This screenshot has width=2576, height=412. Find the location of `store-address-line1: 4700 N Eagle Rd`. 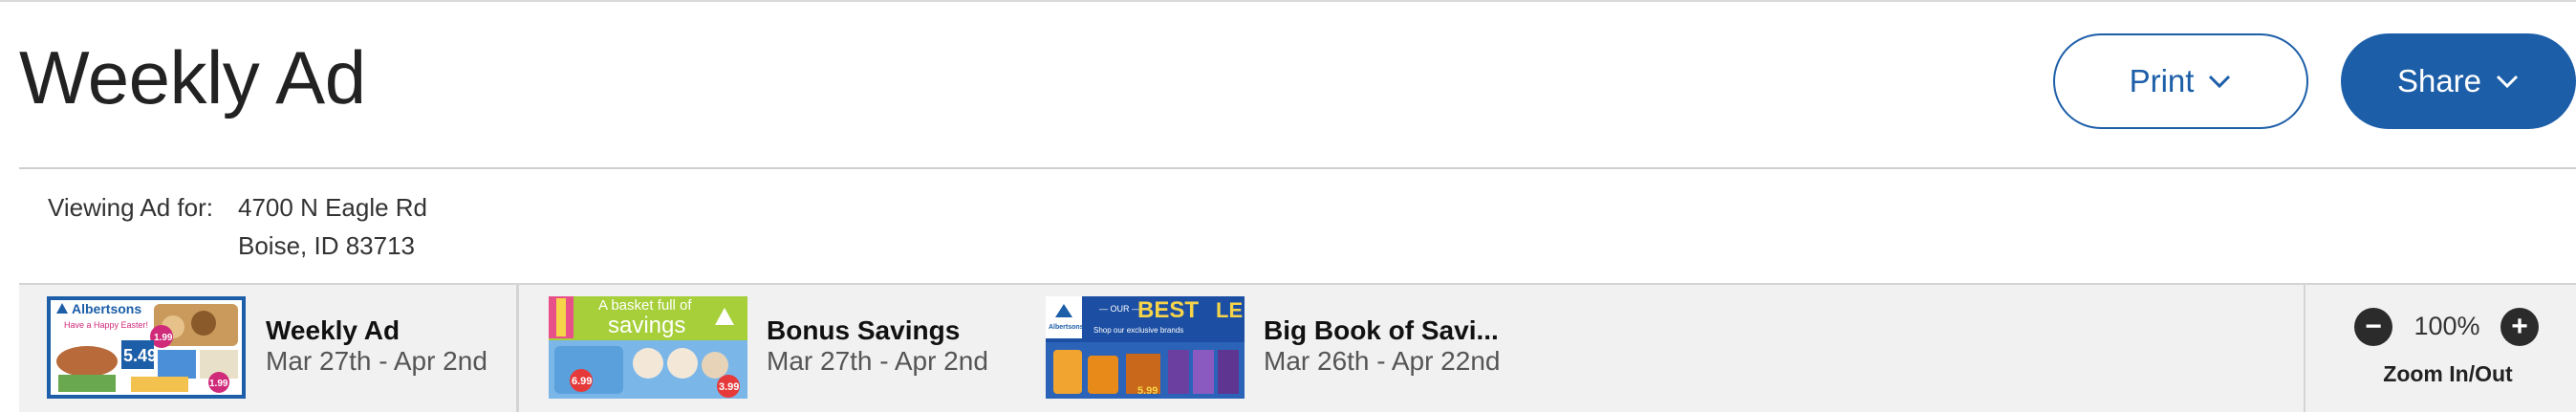

store-address-line1: 4700 N Eagle Rd is located at coordinates (332, 208).